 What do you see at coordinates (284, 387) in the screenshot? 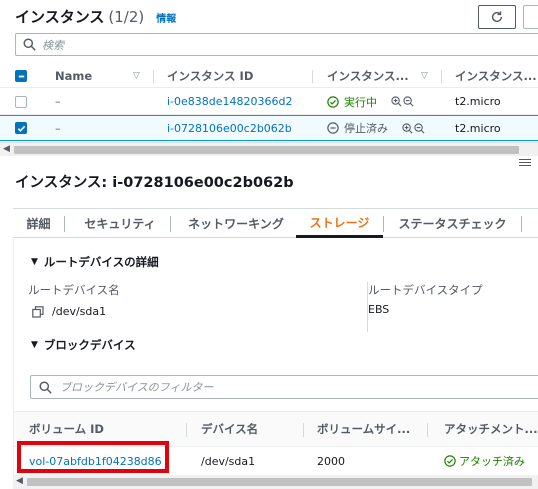
I see `block-device-filter-input: ブロックデバイスのフィルター` at bounding box center [284, 387].